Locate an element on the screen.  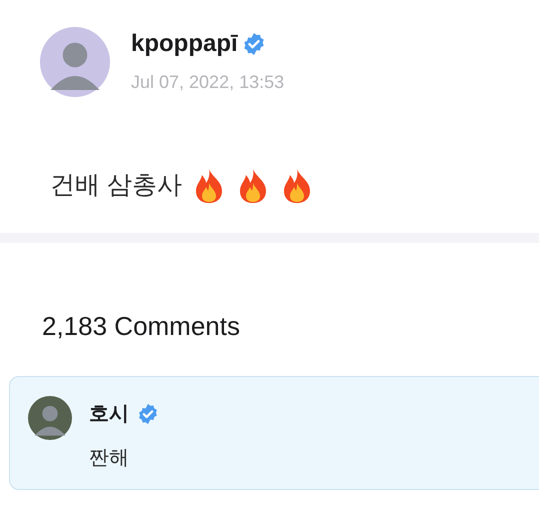
comment-text: 짠해 is located at coordinates (109, 458).